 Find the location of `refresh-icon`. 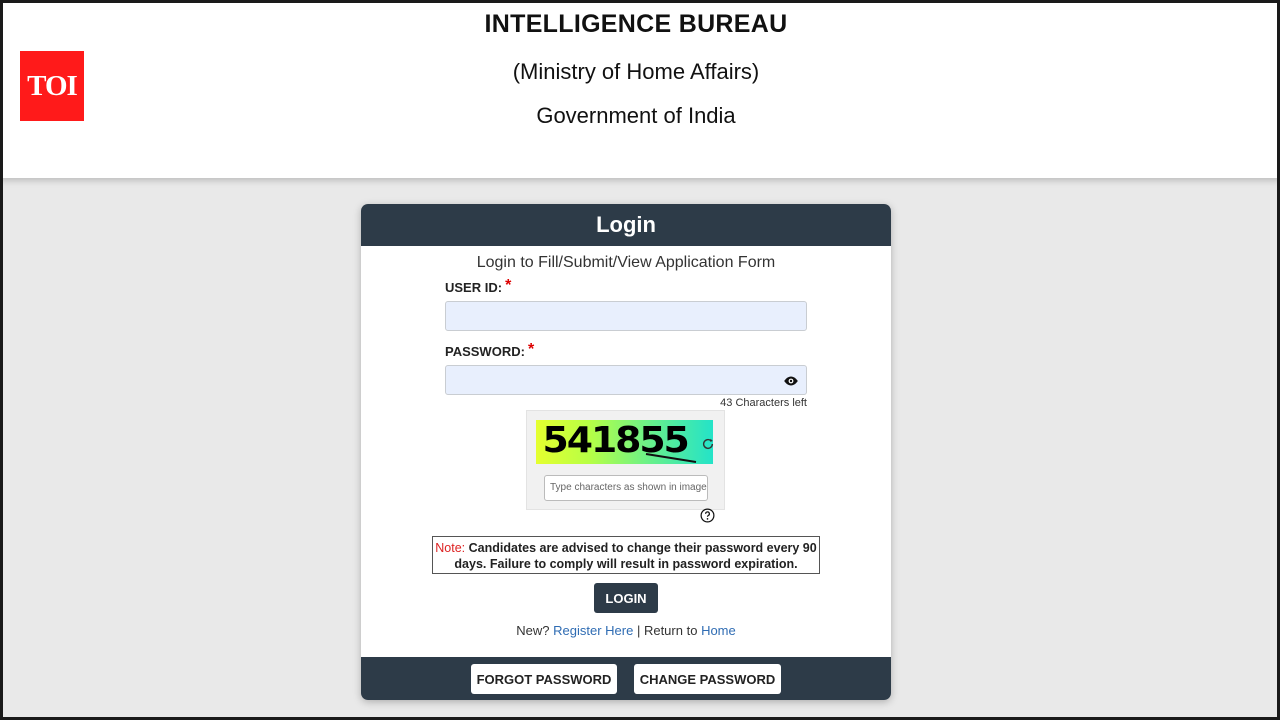

refresh-icon is located at coordinates (708, 444).